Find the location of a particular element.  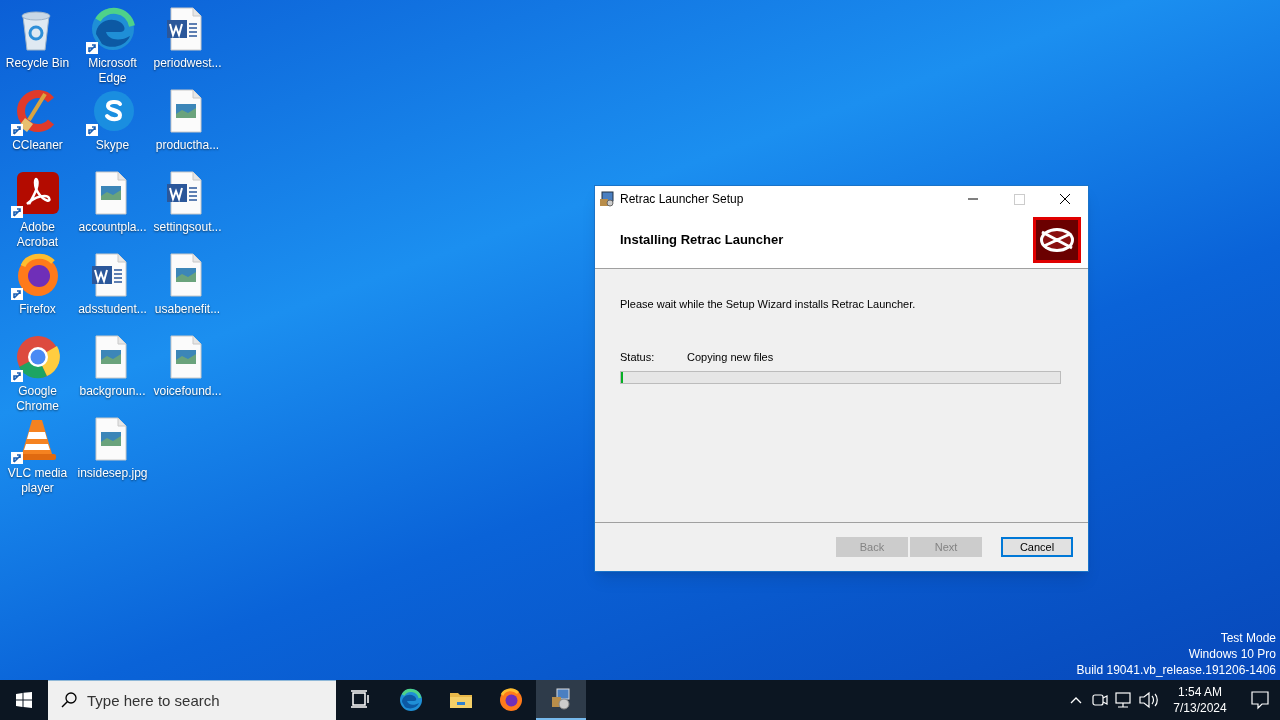

icon-label: Microsoft Edge is located at coordinates (112, 71).